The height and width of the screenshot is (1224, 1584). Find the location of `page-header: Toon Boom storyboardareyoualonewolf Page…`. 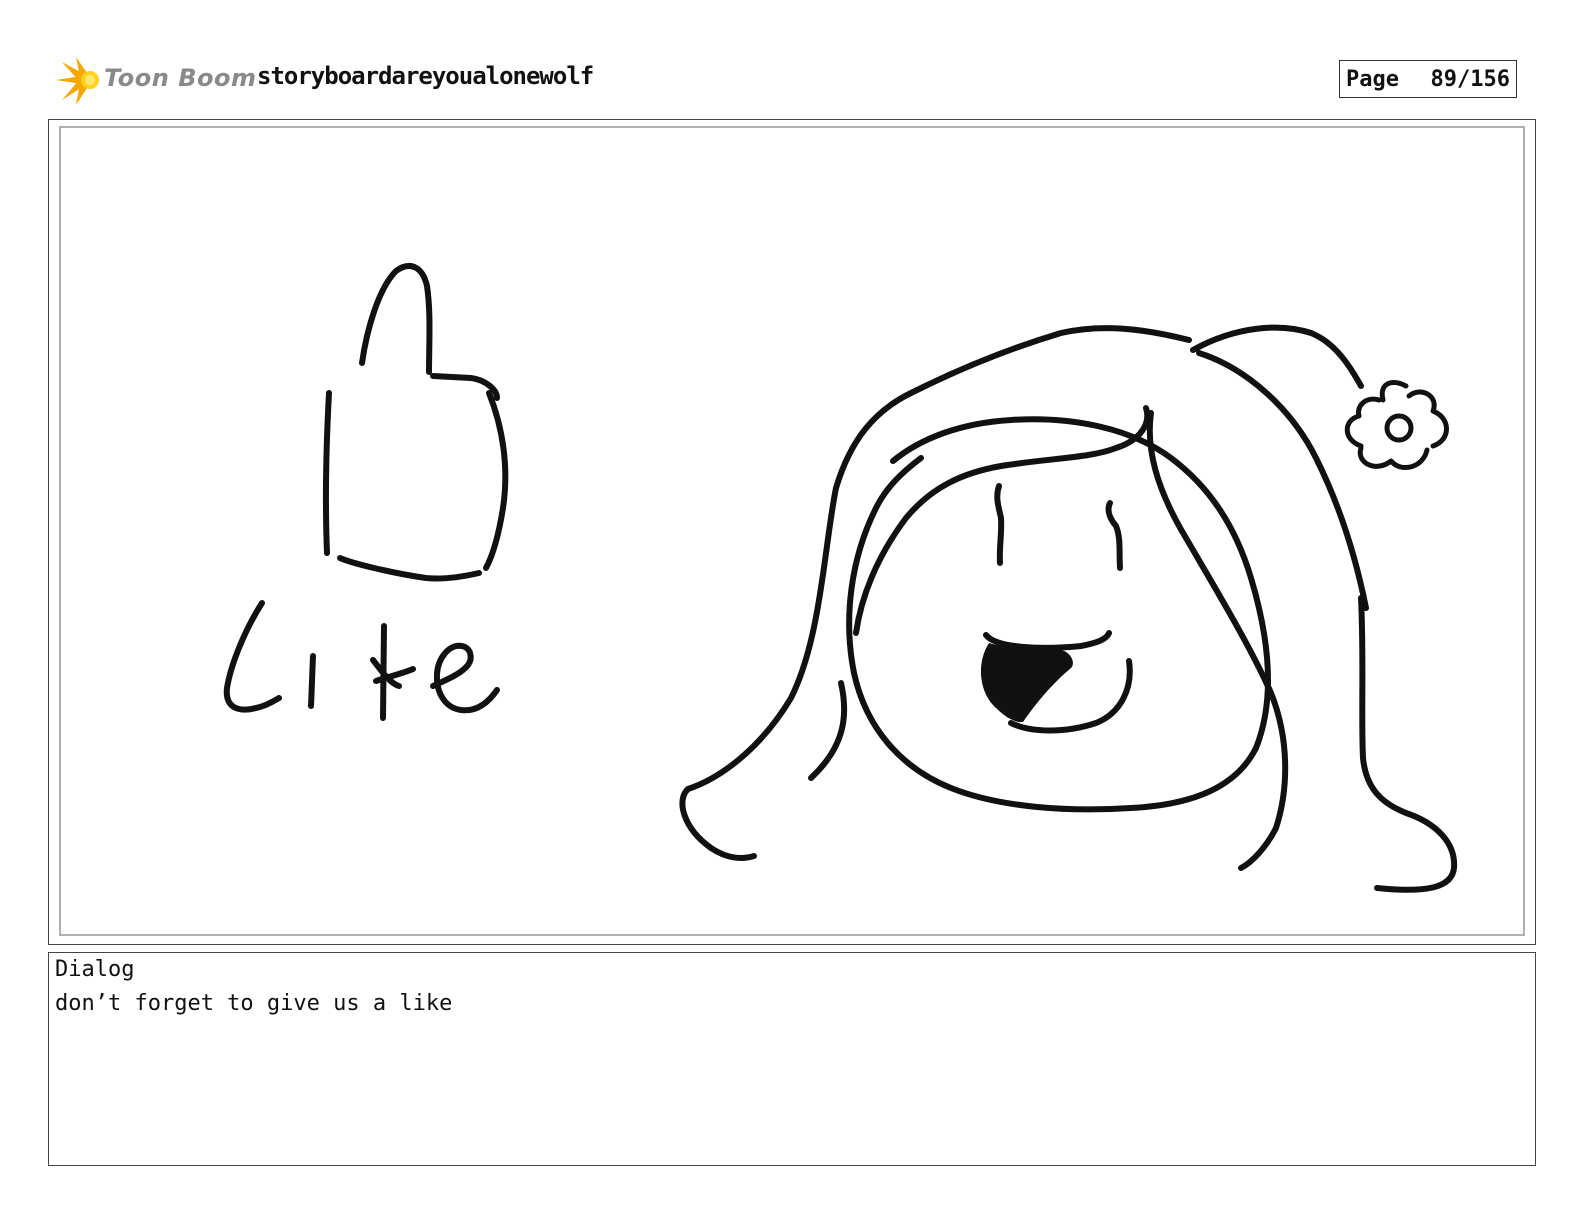

page-header: Toon Boom storyboardareyoualonewolf Page… is located at coordinates (796, 80).